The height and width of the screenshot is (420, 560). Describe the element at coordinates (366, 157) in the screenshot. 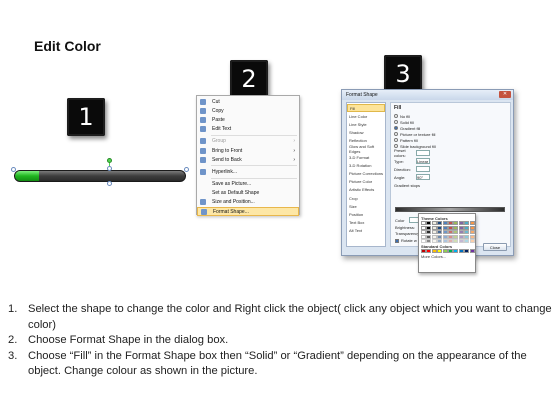

I see `dialog-nav-item: 3-D Format` at that location.